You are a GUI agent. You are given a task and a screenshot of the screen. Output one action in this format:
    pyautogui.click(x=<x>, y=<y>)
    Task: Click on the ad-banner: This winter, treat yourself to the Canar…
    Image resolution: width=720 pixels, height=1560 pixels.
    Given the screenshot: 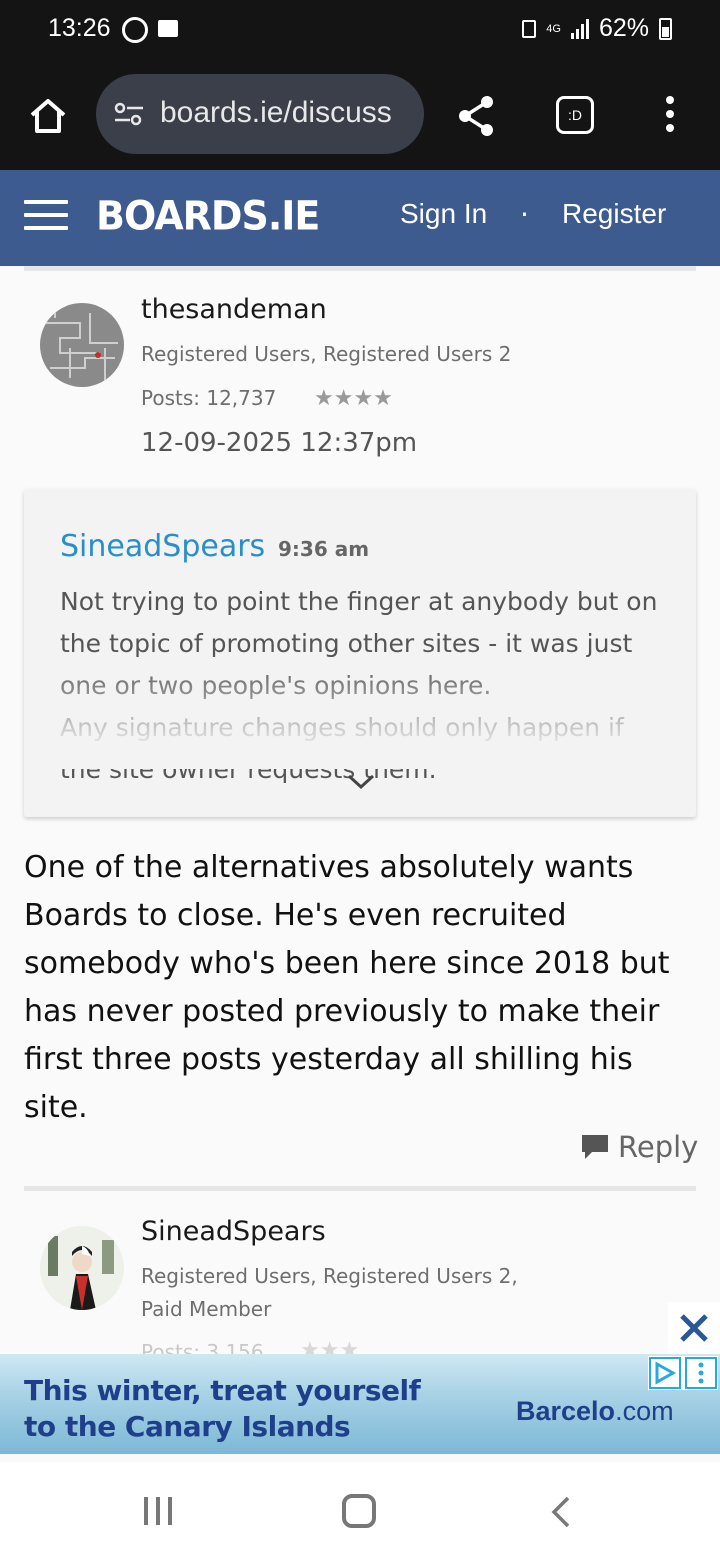 What is the action you would take?
    pyautogui.click(x=360, y=1404)
    